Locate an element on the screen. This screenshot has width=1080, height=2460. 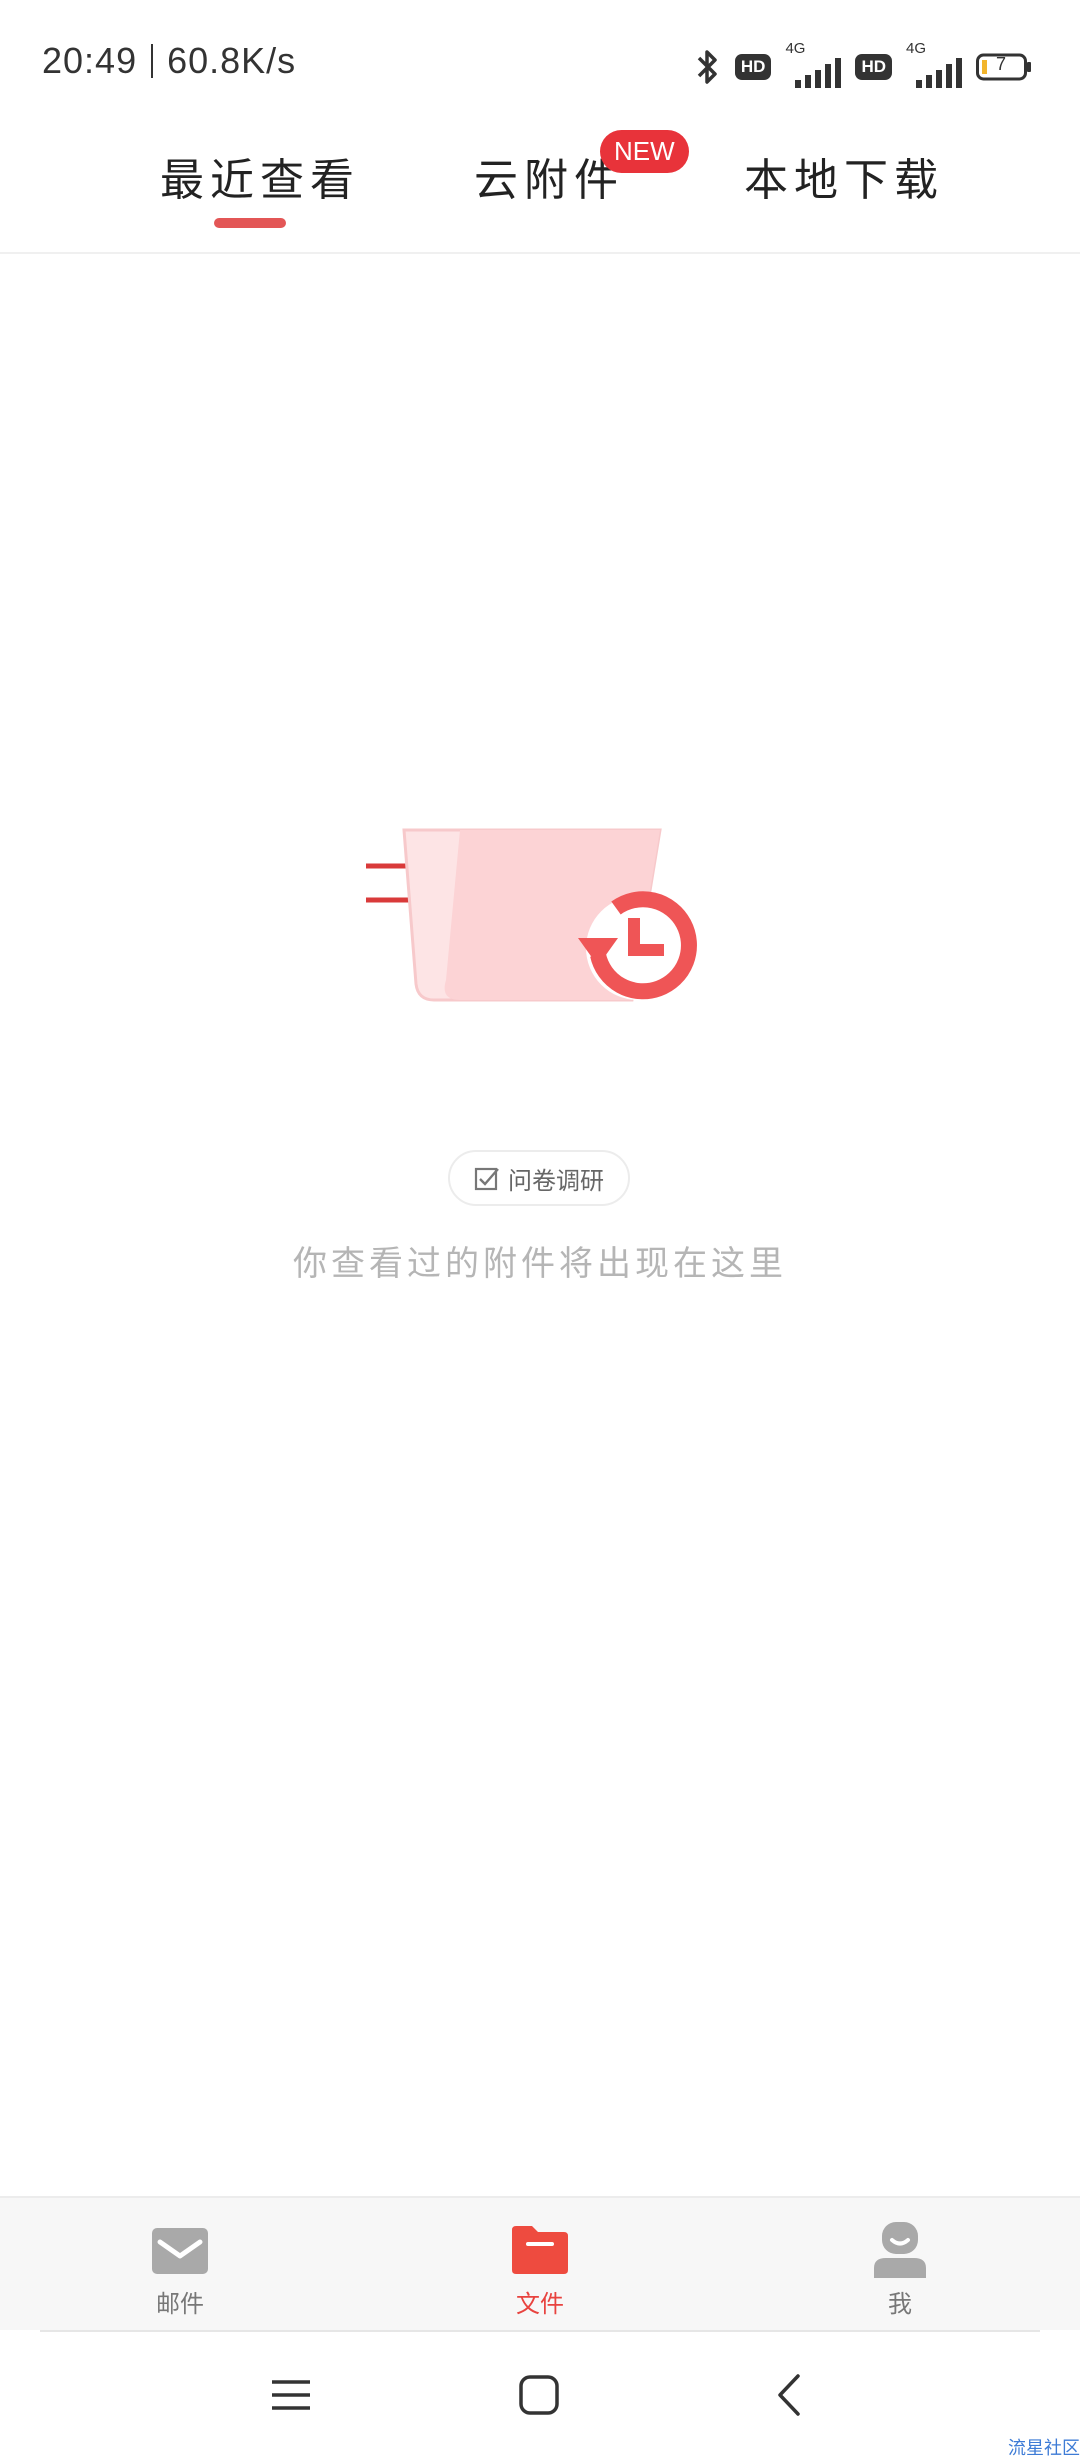
status-left: 20:49 60.8K/s is located at coordinates (169, 61).